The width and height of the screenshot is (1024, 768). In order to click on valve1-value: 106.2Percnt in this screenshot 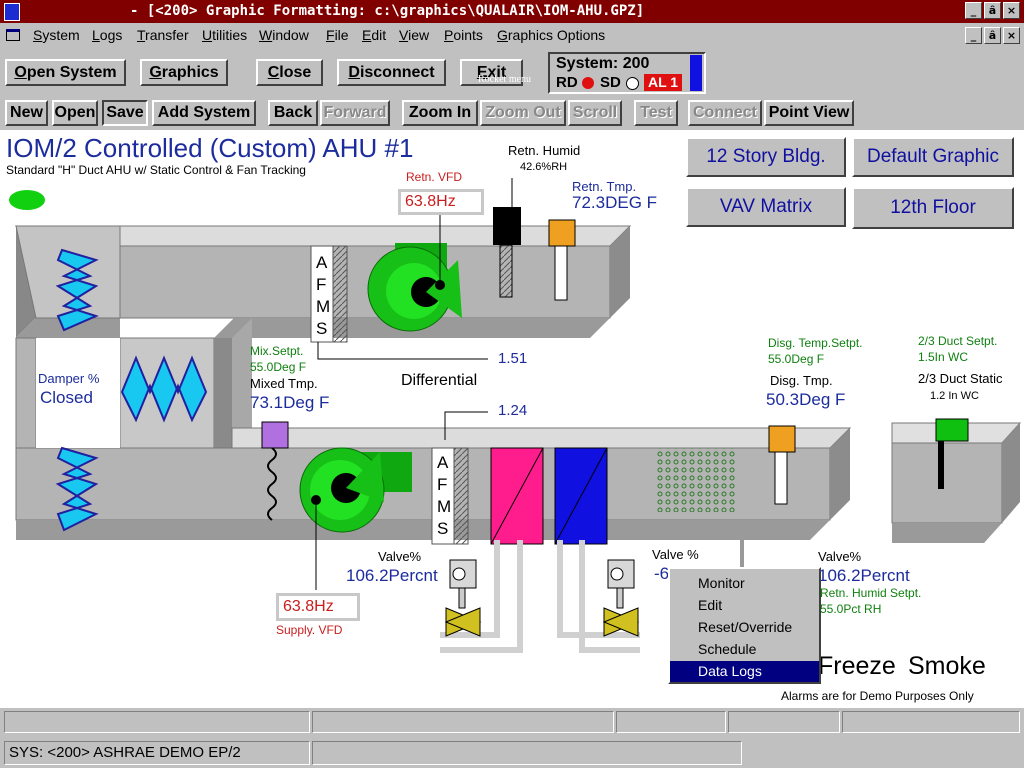, I will do `click(392, 576)`.